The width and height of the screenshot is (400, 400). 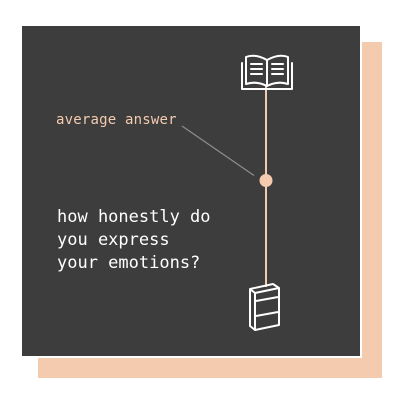 What do you see at coordinates (113, 240) in the screenshot?
I see `question-line-2: you express` at bounding box center [113, 240].